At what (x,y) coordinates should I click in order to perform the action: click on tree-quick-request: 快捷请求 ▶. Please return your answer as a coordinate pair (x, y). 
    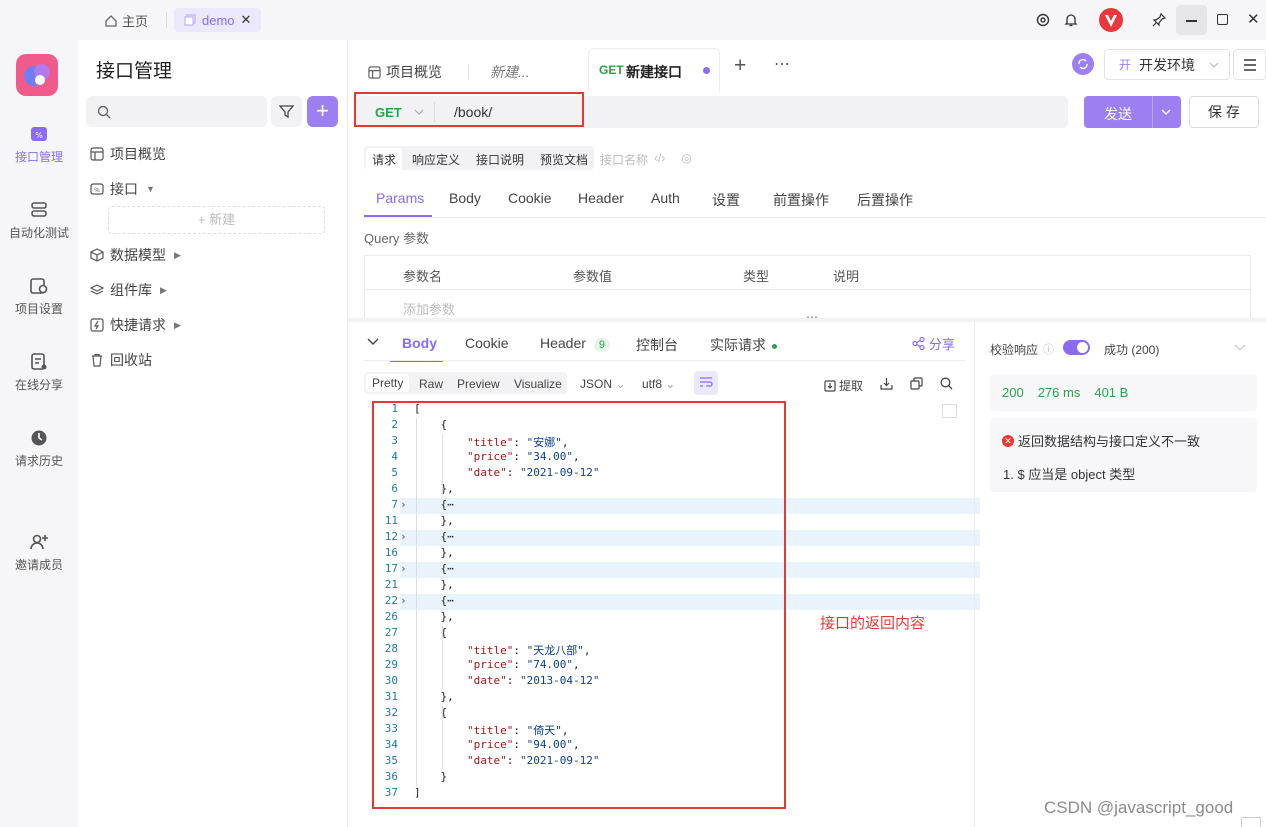
    Looking at the image, I should click on (135, 325).